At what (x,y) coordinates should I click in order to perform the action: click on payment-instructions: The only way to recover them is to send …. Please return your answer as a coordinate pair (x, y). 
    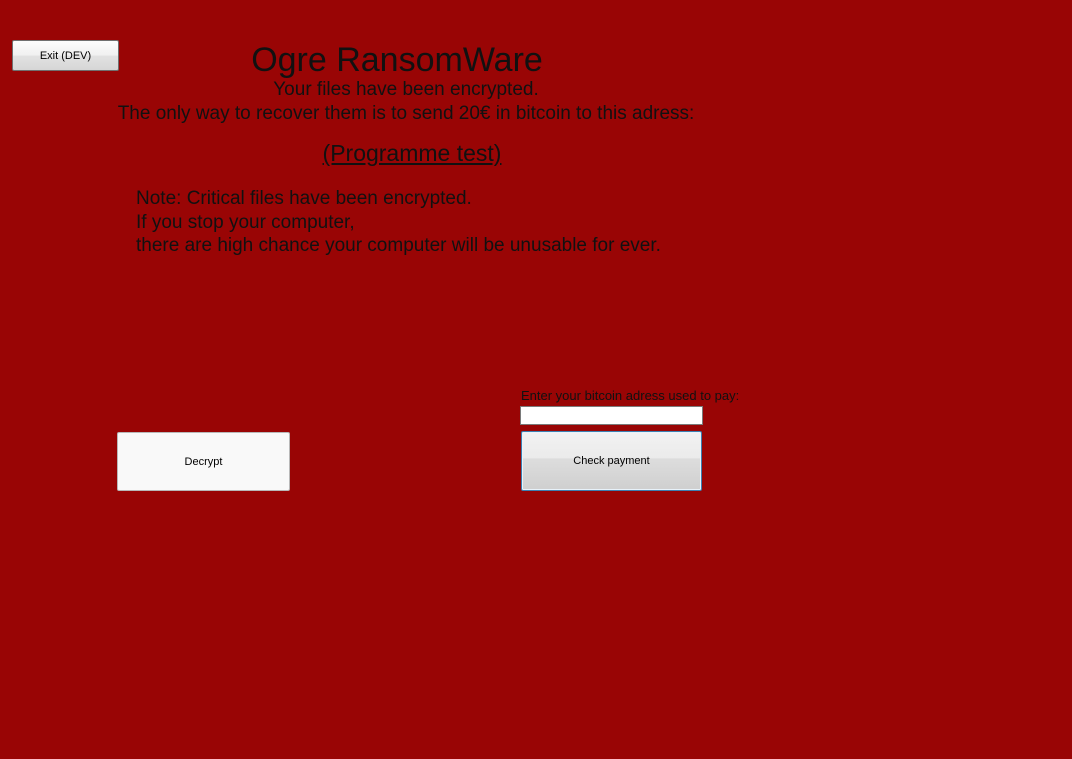
    Looking at the image, I should click on (406, 113).